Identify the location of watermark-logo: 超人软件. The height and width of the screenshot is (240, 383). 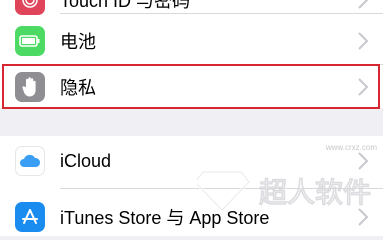
(284, 191).